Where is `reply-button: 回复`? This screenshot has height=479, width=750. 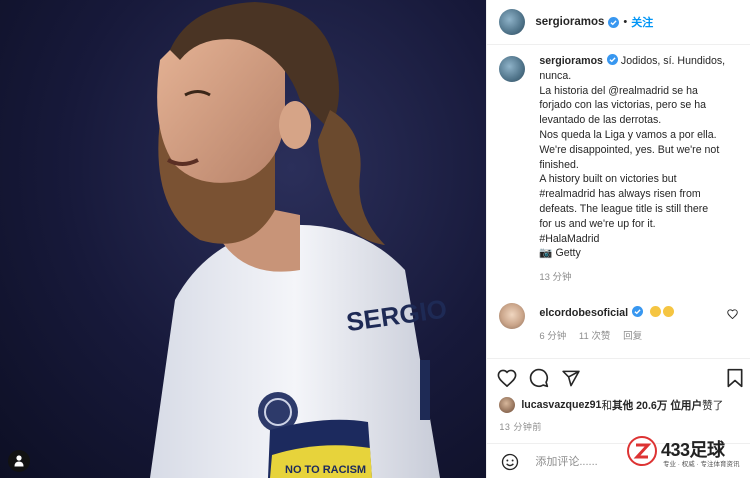
reply-button: 回复 is located at coordinates (632, 336).